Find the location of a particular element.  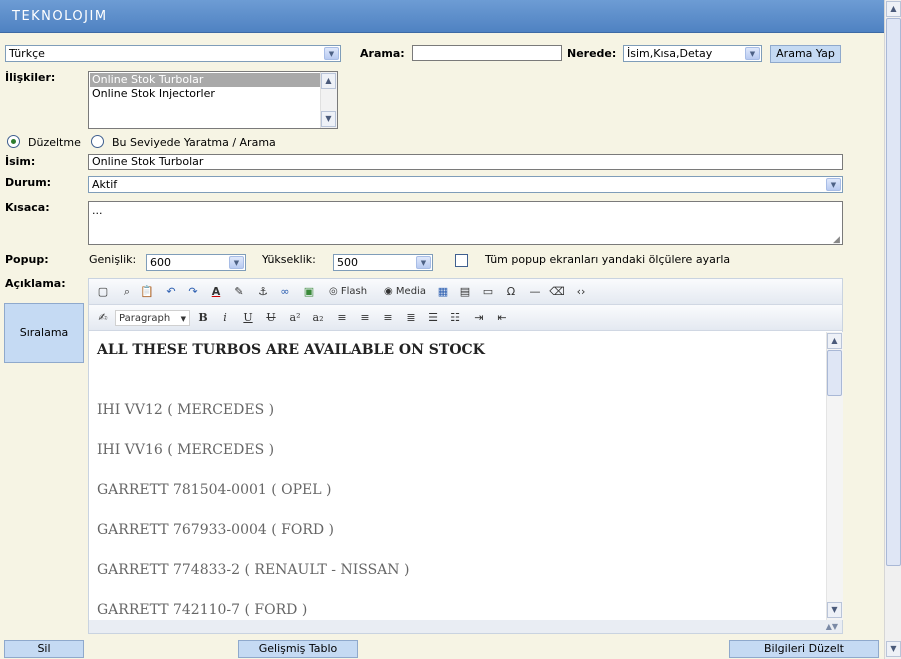

paste-icon: 📋 is located at coordinates (147, 292).